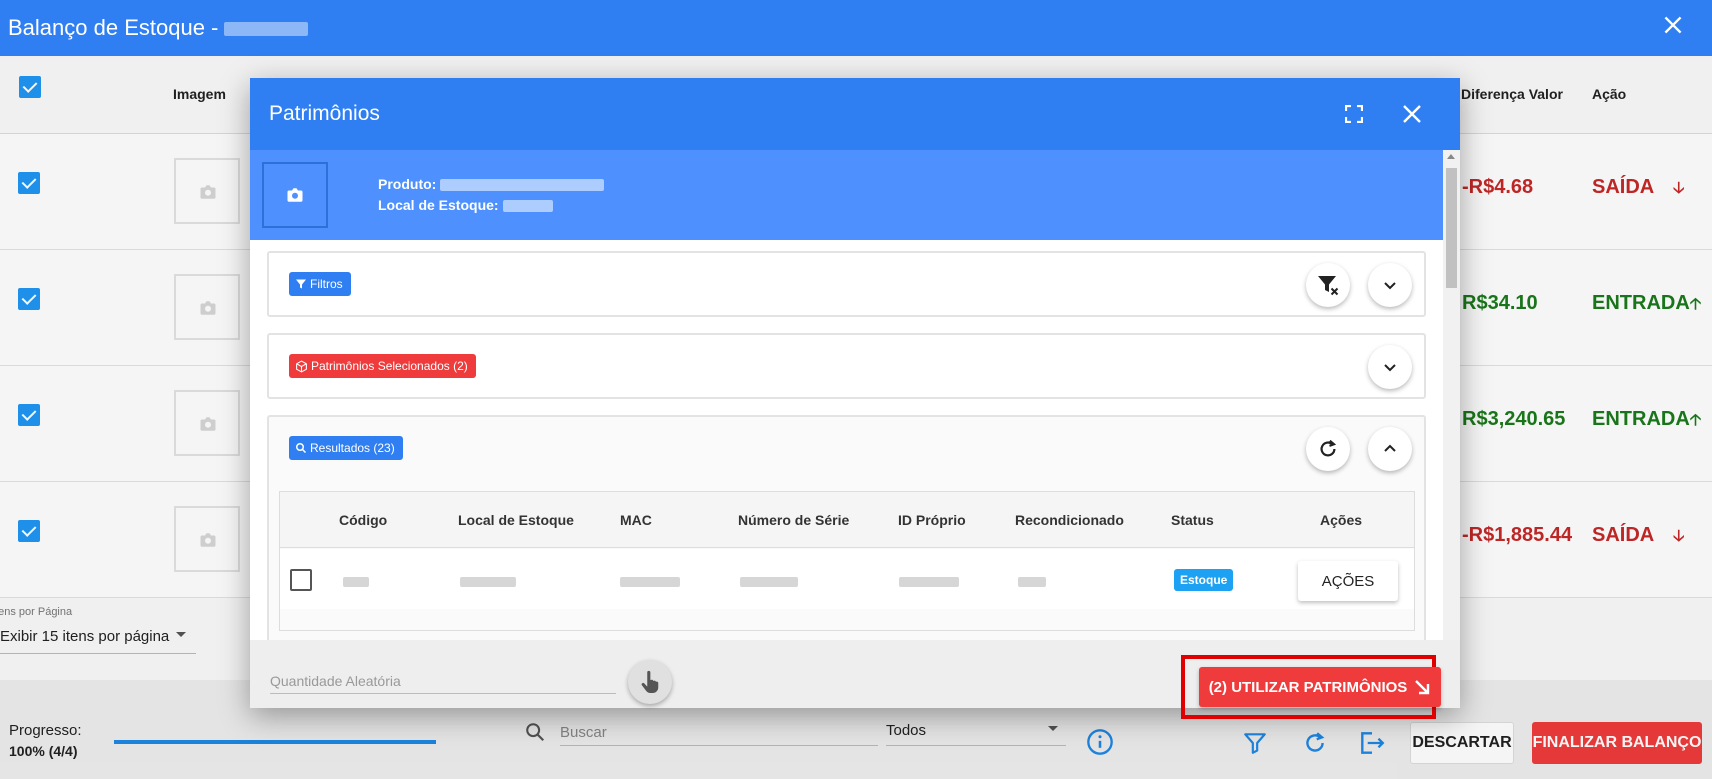 The height and width of the screenshot is (779, 1712). I want to click on chevron-up-icon, so click(1390, 448).